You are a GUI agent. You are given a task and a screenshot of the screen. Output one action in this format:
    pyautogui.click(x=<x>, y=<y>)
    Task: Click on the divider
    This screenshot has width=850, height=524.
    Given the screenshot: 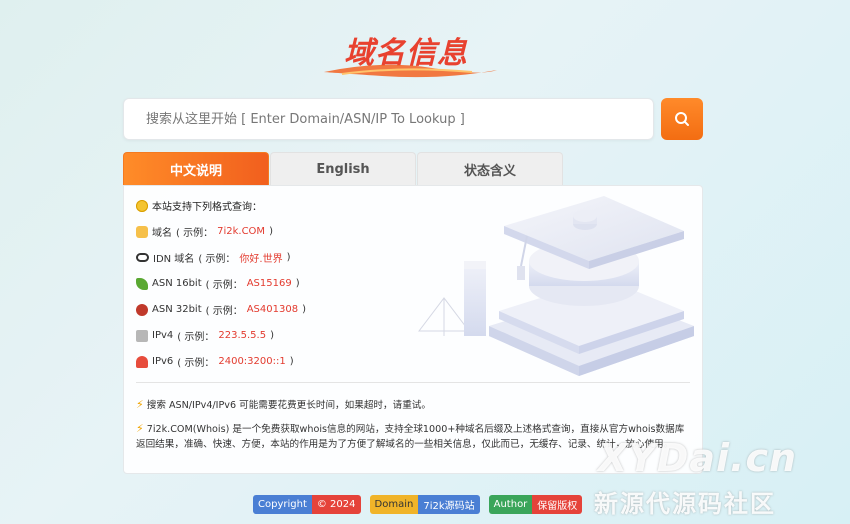 What is the action you would take?
    pyautogui.click(x=413, y=382)
    